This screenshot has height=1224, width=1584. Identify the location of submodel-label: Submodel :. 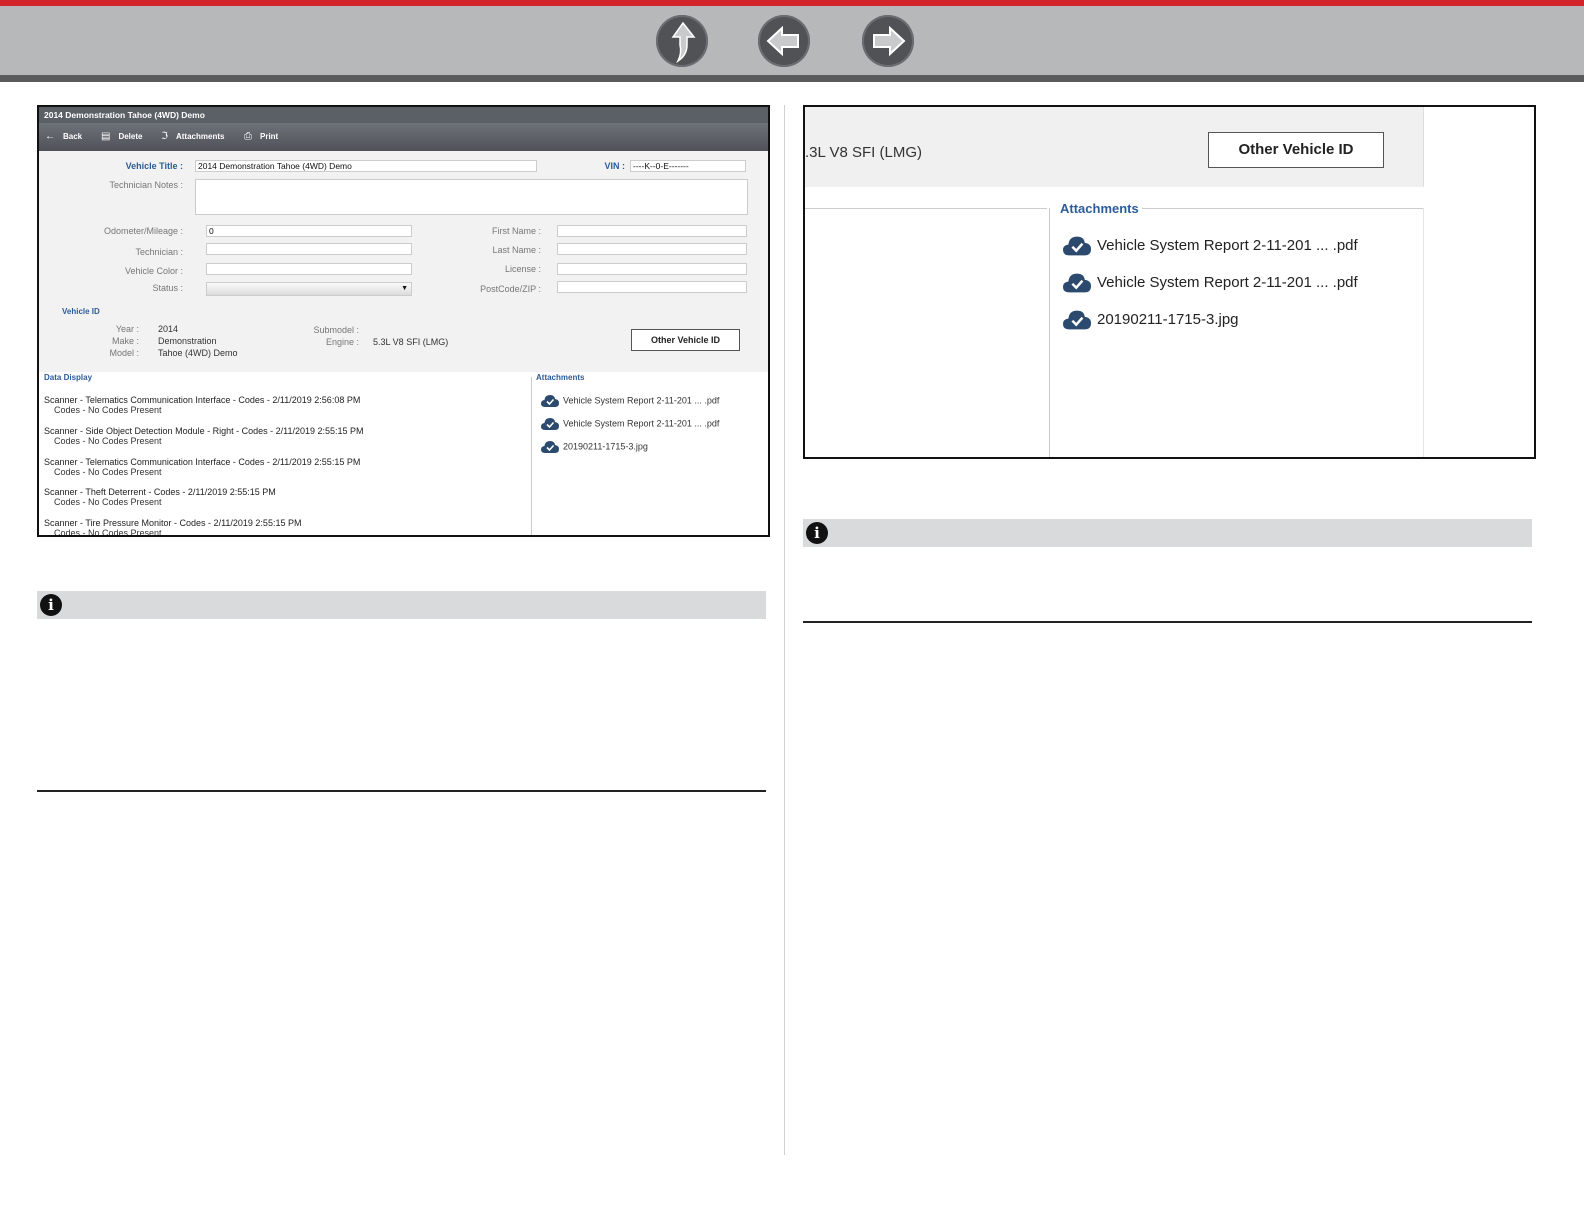
(336, 330).